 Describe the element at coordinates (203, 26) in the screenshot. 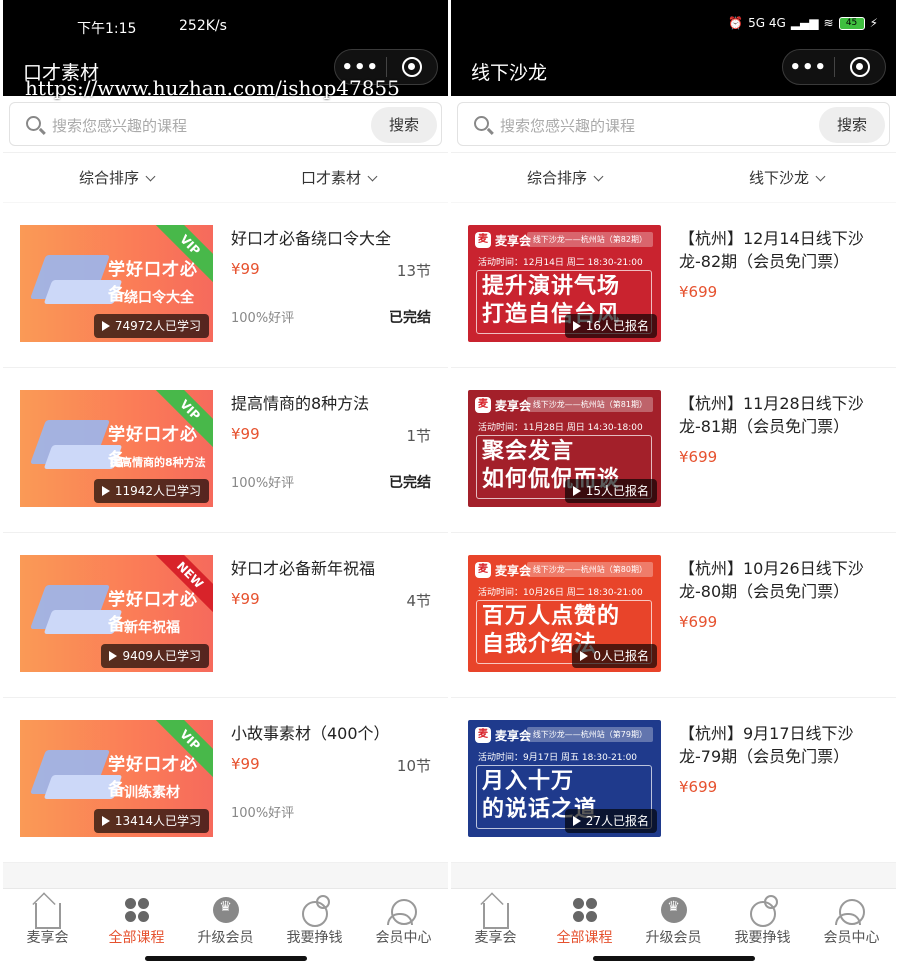

I see `status-speed: 252K/s` at that location.